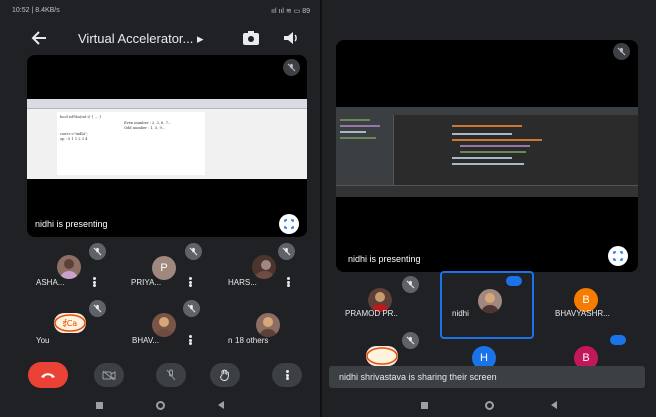 Image resolution: width=656 pixels, height=417 pixels. Describe the element at coordinates (36, 10) in the screenshot. I see `status-time: 10:52 | 8.4KB/s` at that location.